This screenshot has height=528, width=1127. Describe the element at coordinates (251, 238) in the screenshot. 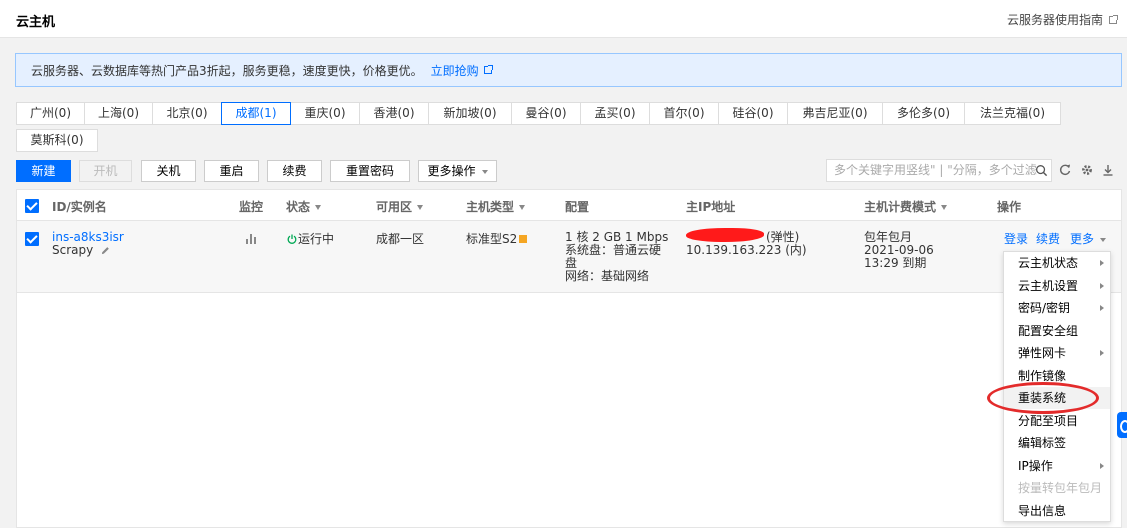

I see `monitor-chart-icon` at that location.